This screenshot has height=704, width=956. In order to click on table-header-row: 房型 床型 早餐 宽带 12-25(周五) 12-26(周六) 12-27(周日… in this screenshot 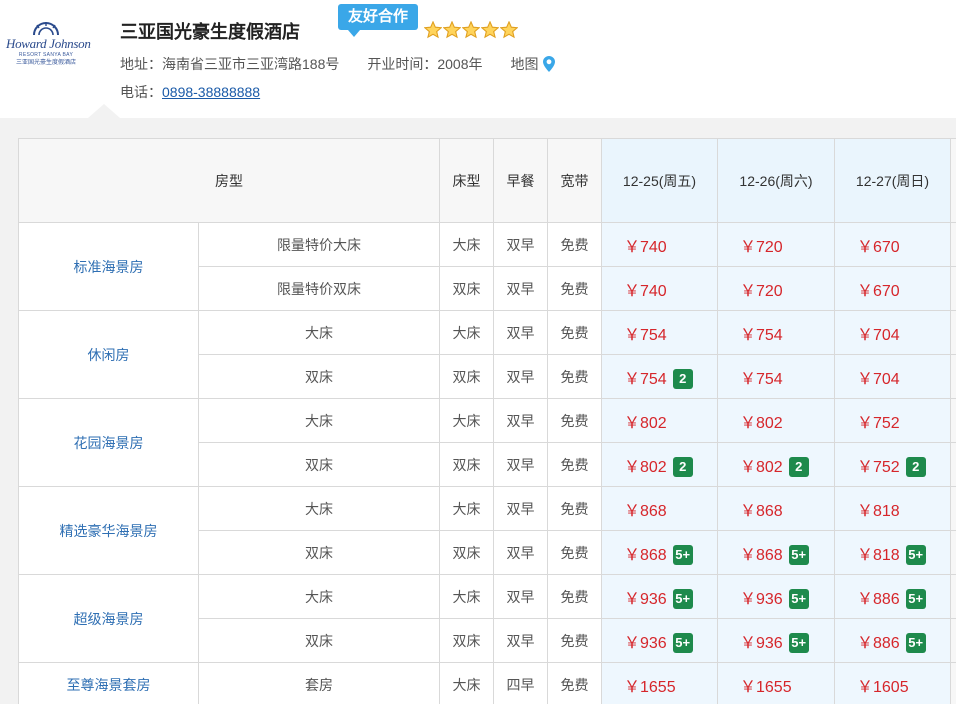, I will do `click(487, 180)`.